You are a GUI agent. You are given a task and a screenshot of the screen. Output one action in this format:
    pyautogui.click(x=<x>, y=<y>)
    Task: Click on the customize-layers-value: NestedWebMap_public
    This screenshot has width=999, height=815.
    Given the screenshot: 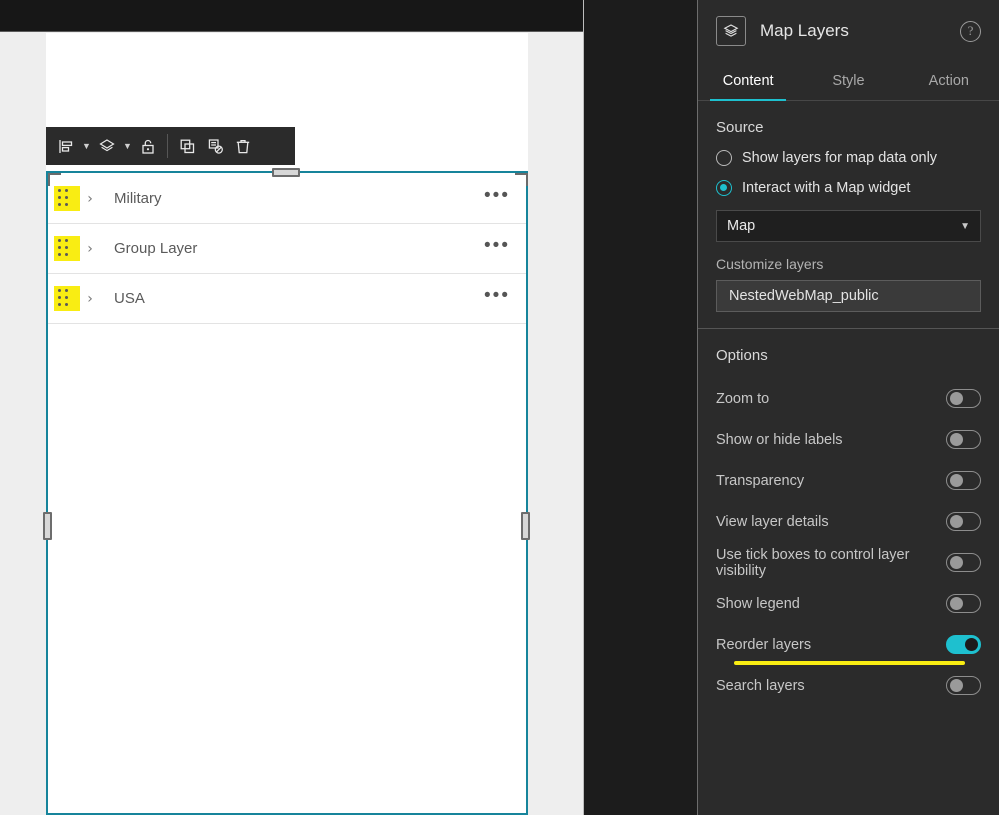 What is the action you would take?
    pyautogui.click(x=804, y=296)
    